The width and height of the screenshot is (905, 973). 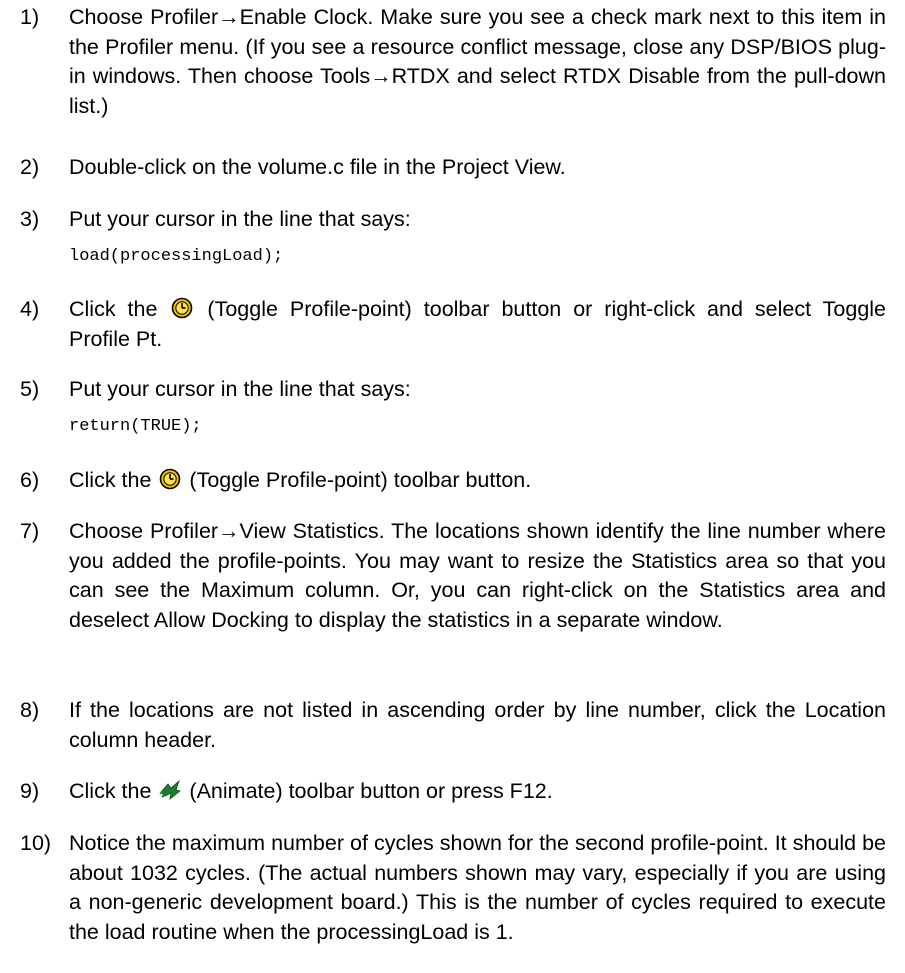 I want to click on step-number: 9), so click(x=30, y=791).